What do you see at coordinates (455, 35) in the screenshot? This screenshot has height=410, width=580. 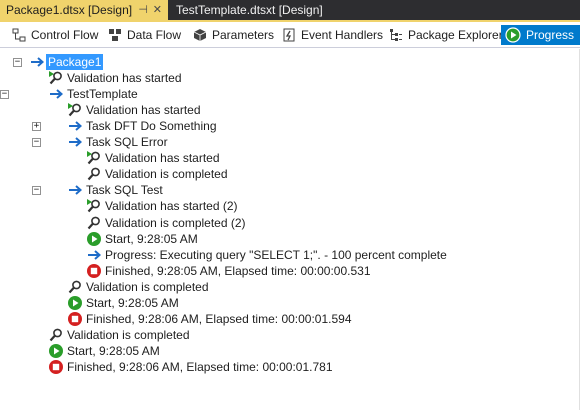 I see `toolbar-label: Package Explorer` at bounding box center [455, 35].